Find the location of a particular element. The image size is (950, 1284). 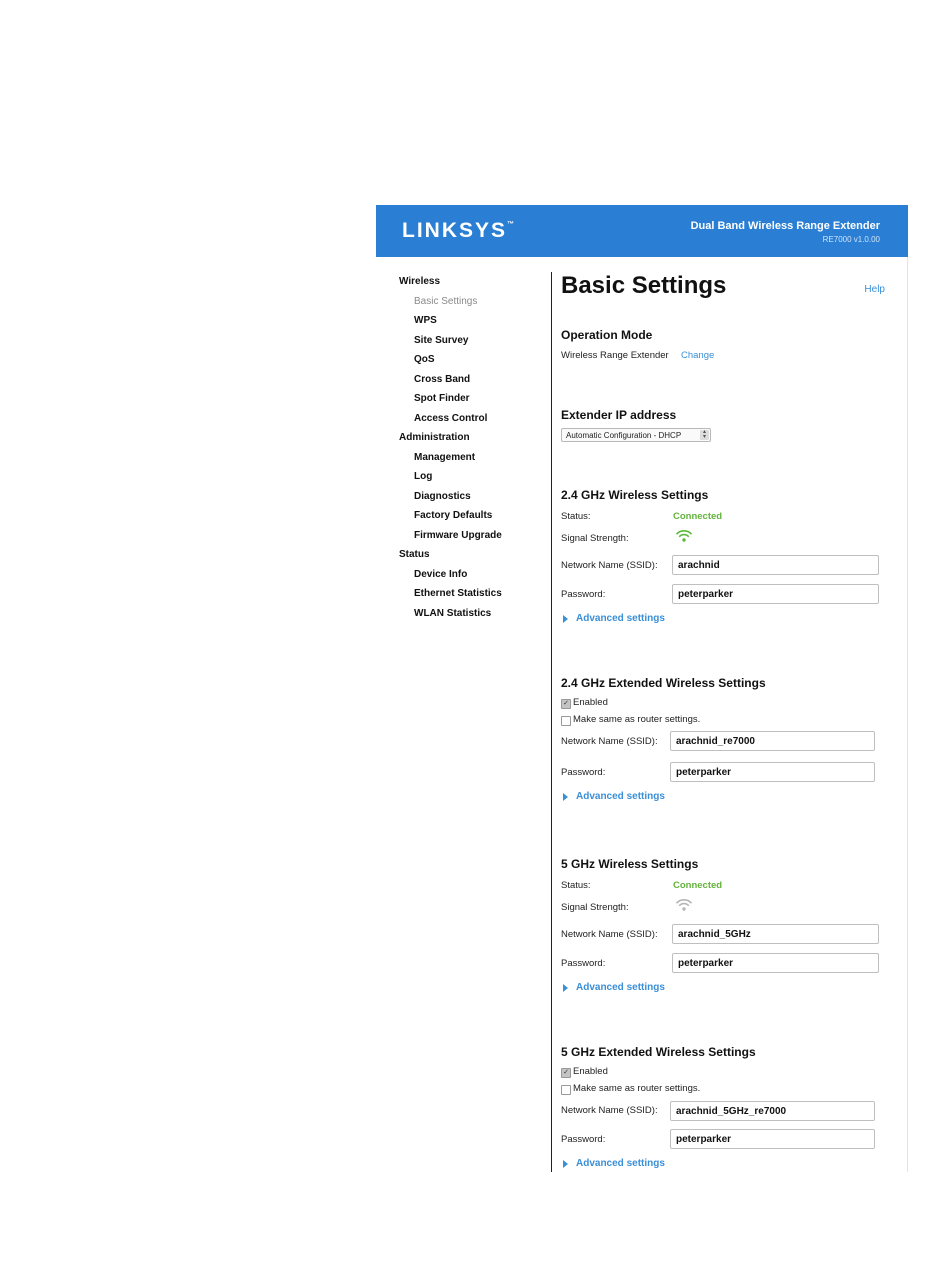

ghz5-signal-label: Signal Strength: is located at coordinates (595, 907).